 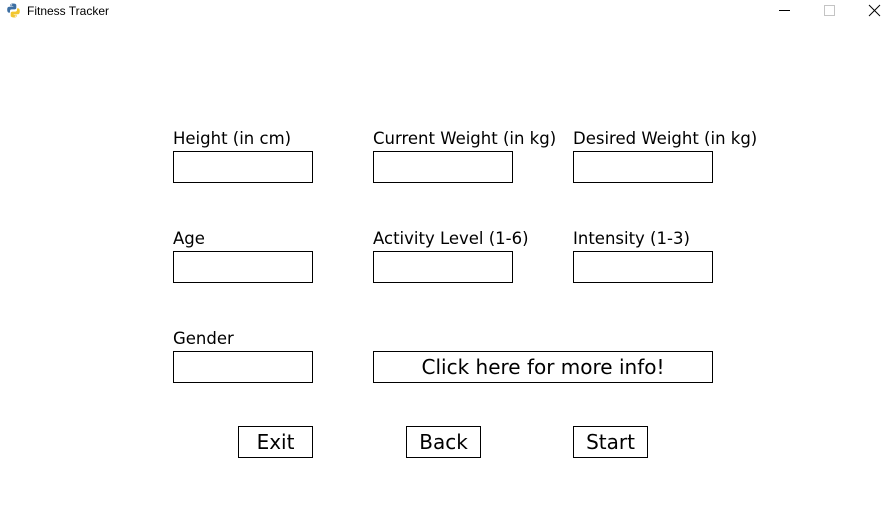 I want to click on back-button: Back, so click(x=443, y=442).